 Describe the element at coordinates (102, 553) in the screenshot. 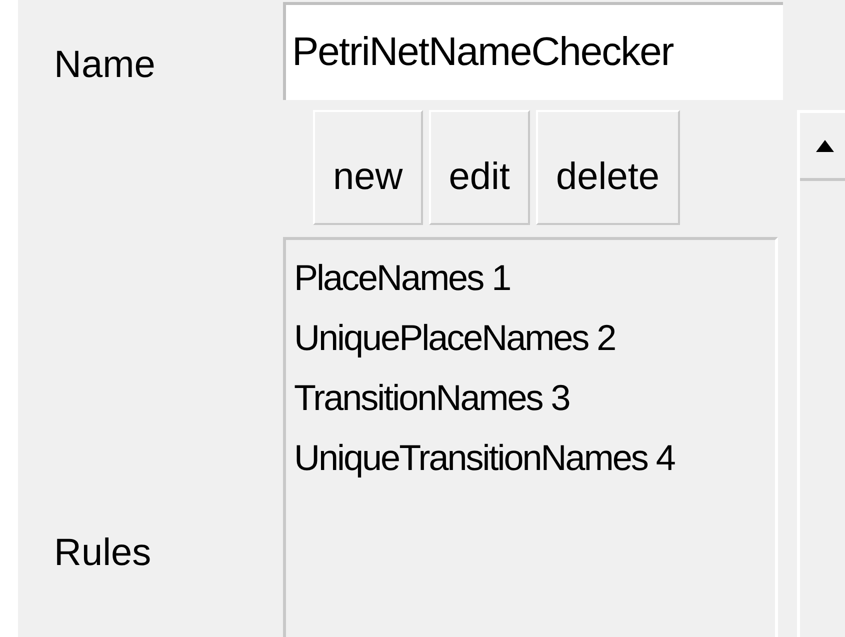

I see `rules-label: Rules` at that location.